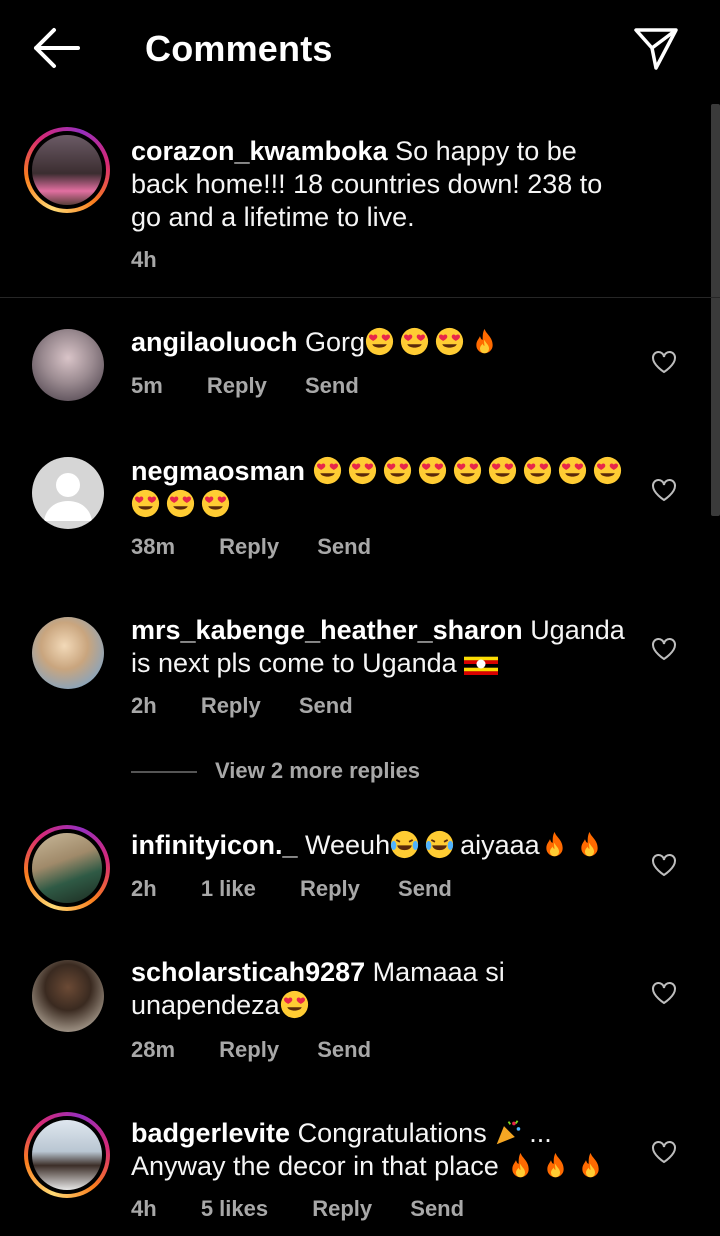 This screenshot has height=1236, width=720. I want to click on comment-username: scholarsticah9287, so click(248, 972).